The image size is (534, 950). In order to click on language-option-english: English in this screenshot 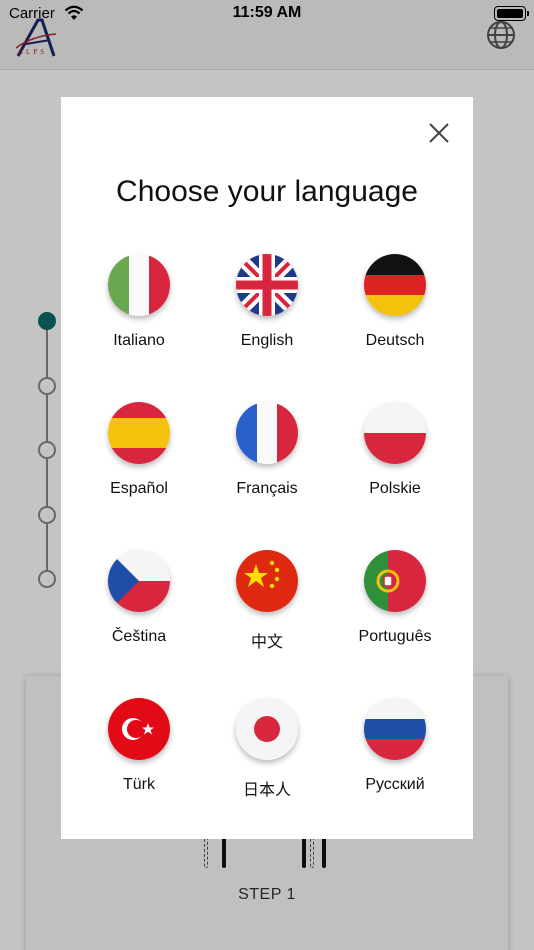, I will do `click(267, 321)`.